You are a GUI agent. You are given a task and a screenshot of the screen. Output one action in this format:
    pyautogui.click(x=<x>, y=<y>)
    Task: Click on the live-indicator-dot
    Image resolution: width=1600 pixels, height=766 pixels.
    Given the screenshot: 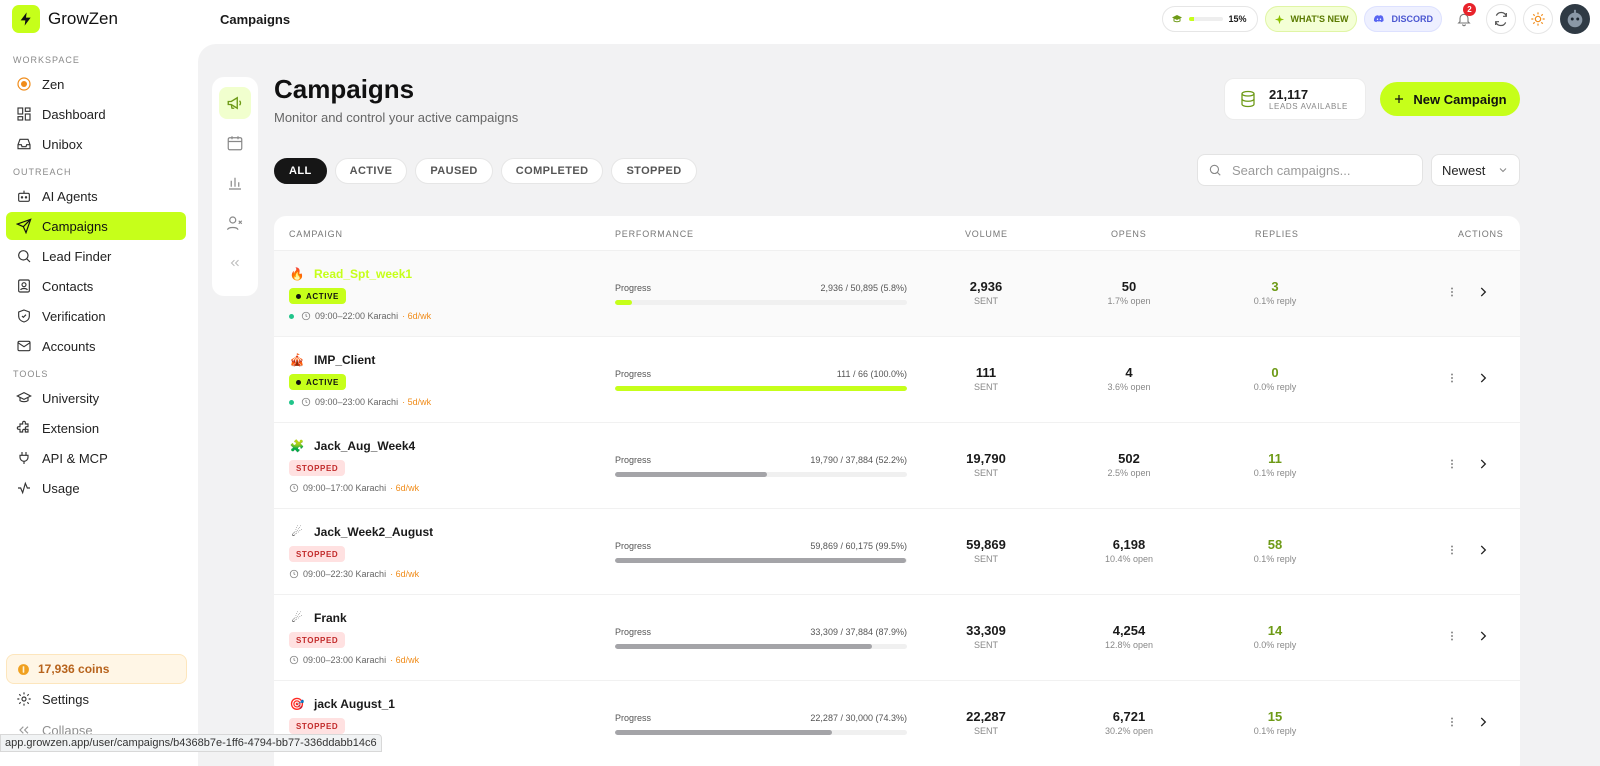 What is the action you would take?
    pyautogui.click(x=291, y=316)
    